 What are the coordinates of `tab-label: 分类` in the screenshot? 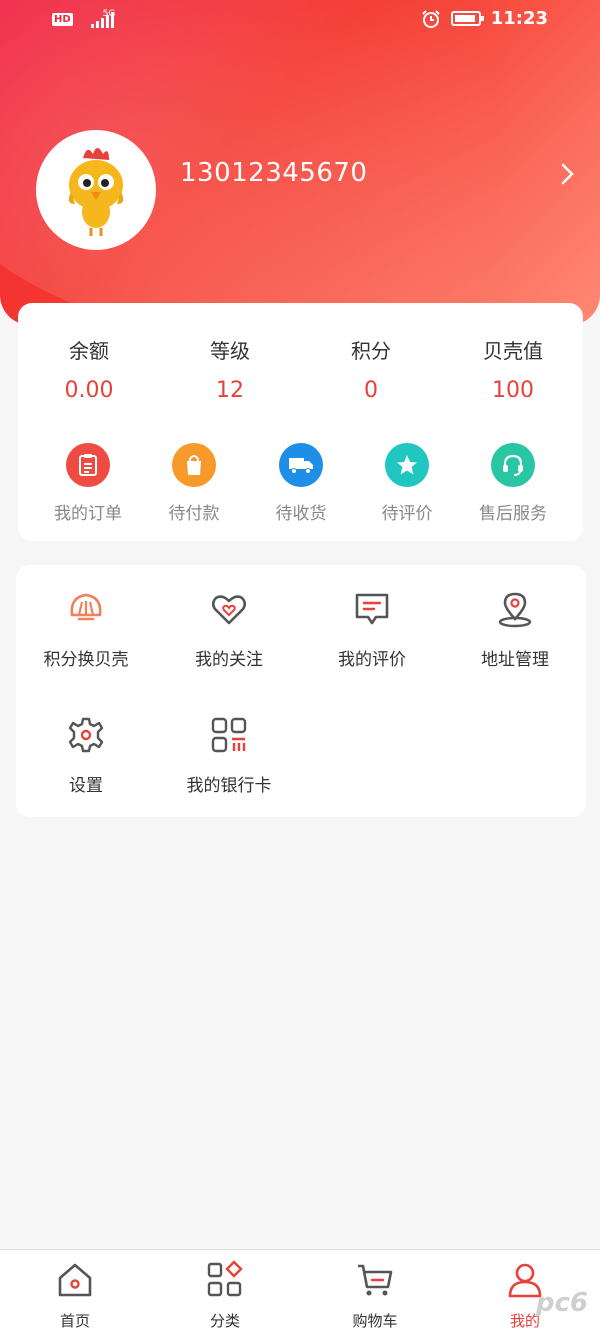 It's located at (224, 1321).